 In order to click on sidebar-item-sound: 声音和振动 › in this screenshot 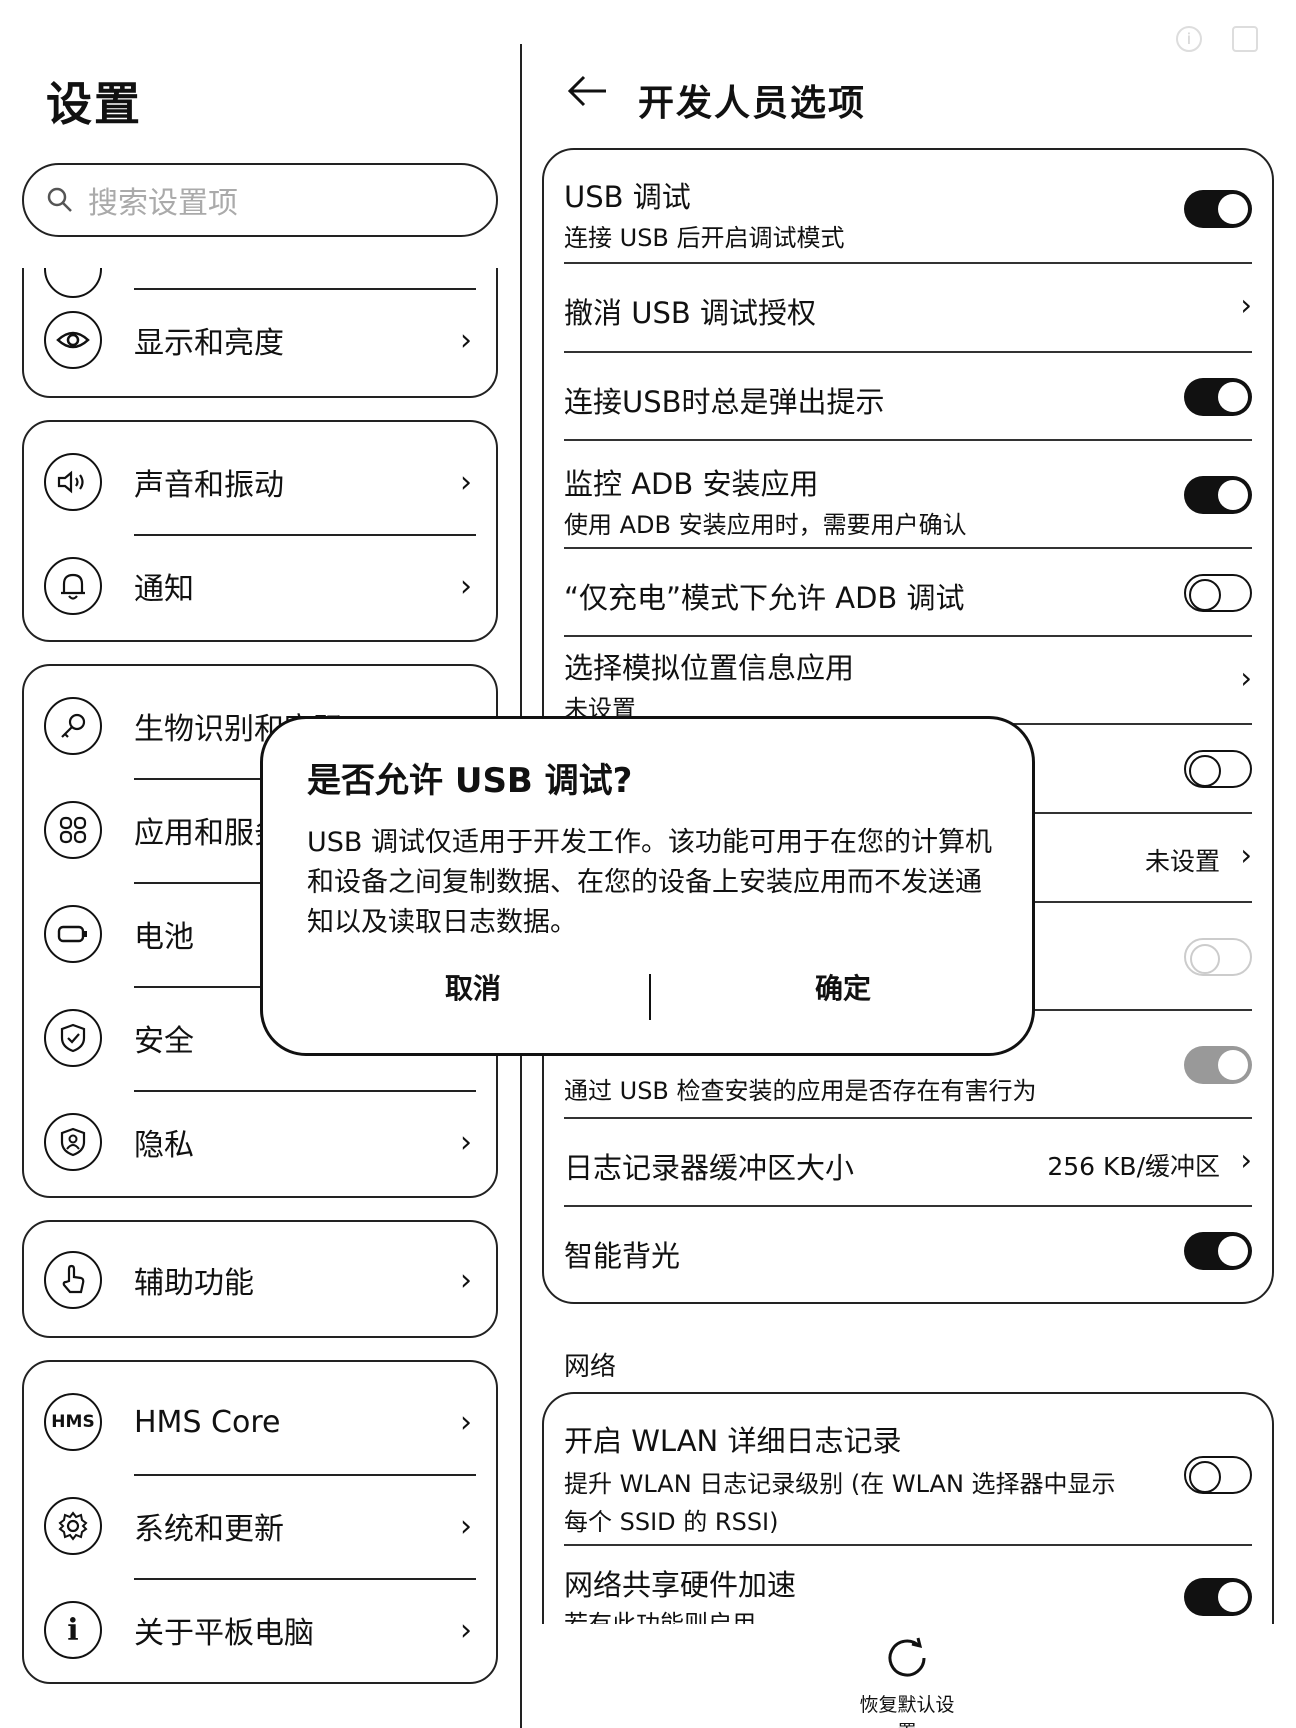, I will do `click(260, 482)`.